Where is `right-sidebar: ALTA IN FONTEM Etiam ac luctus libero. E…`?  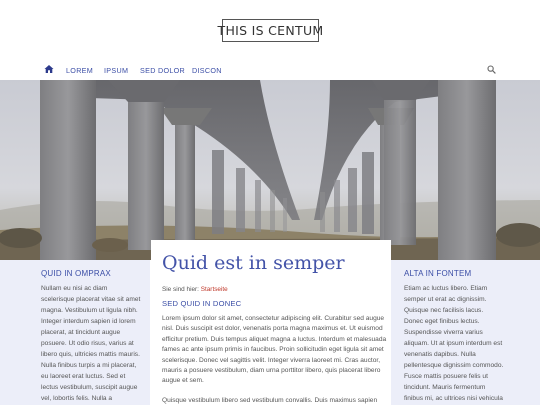
right-sidebar: ALTA IN FONTEM Etiam ac luctus libero. E… is located at coordinates (465, 332).